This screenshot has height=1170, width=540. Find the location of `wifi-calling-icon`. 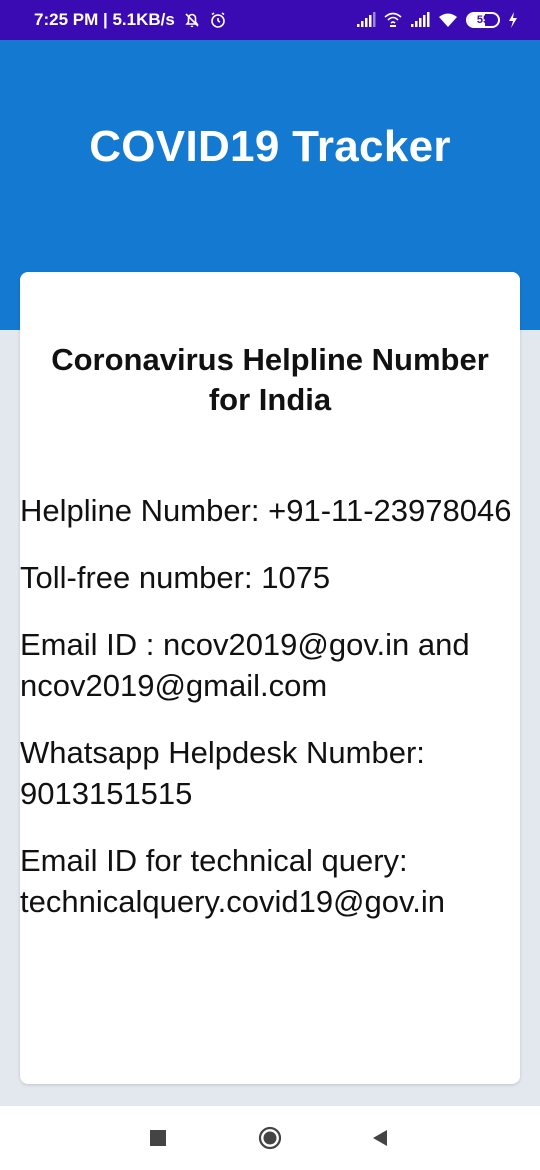

wifi-calling-icon is located at coordinates (393, 20).